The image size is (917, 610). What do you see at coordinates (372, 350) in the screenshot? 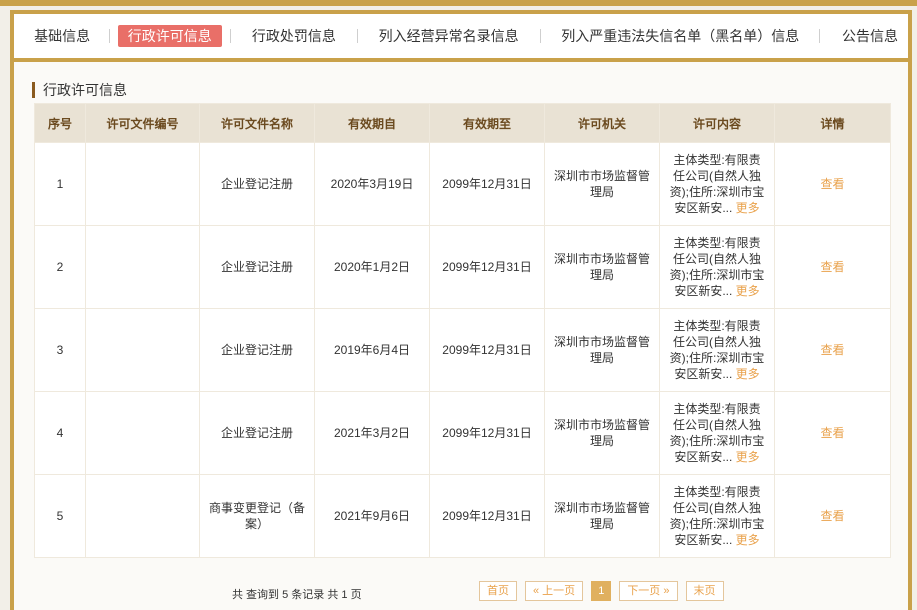
I see `cell-valid-from: 2019年6月4日` at bounding box center [372, 350].